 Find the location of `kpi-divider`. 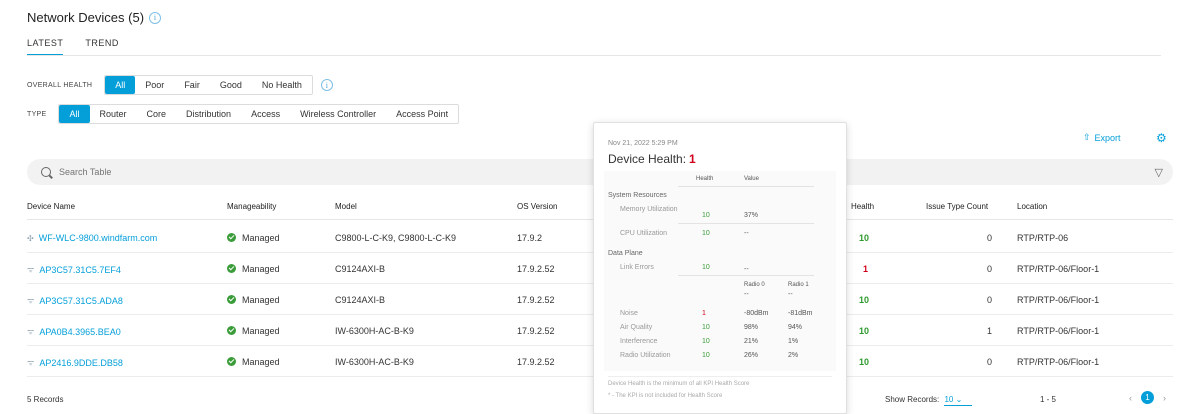

kpi-divider is located at coordinates (746, 186).